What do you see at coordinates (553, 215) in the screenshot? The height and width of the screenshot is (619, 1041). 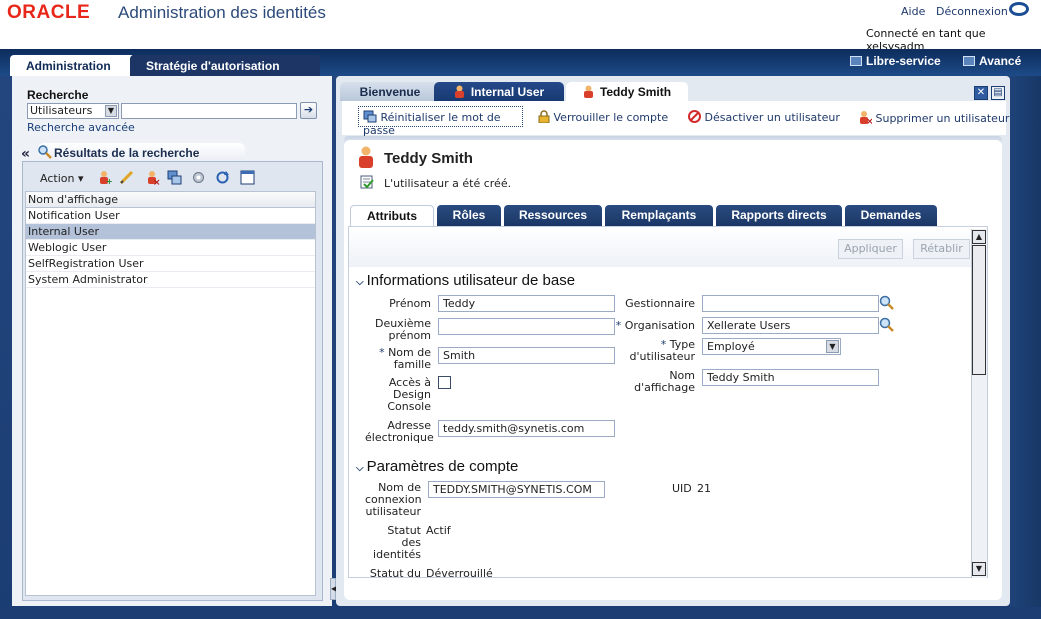 I see `tab-resources: Ressources` at bounding box center [553, 215].